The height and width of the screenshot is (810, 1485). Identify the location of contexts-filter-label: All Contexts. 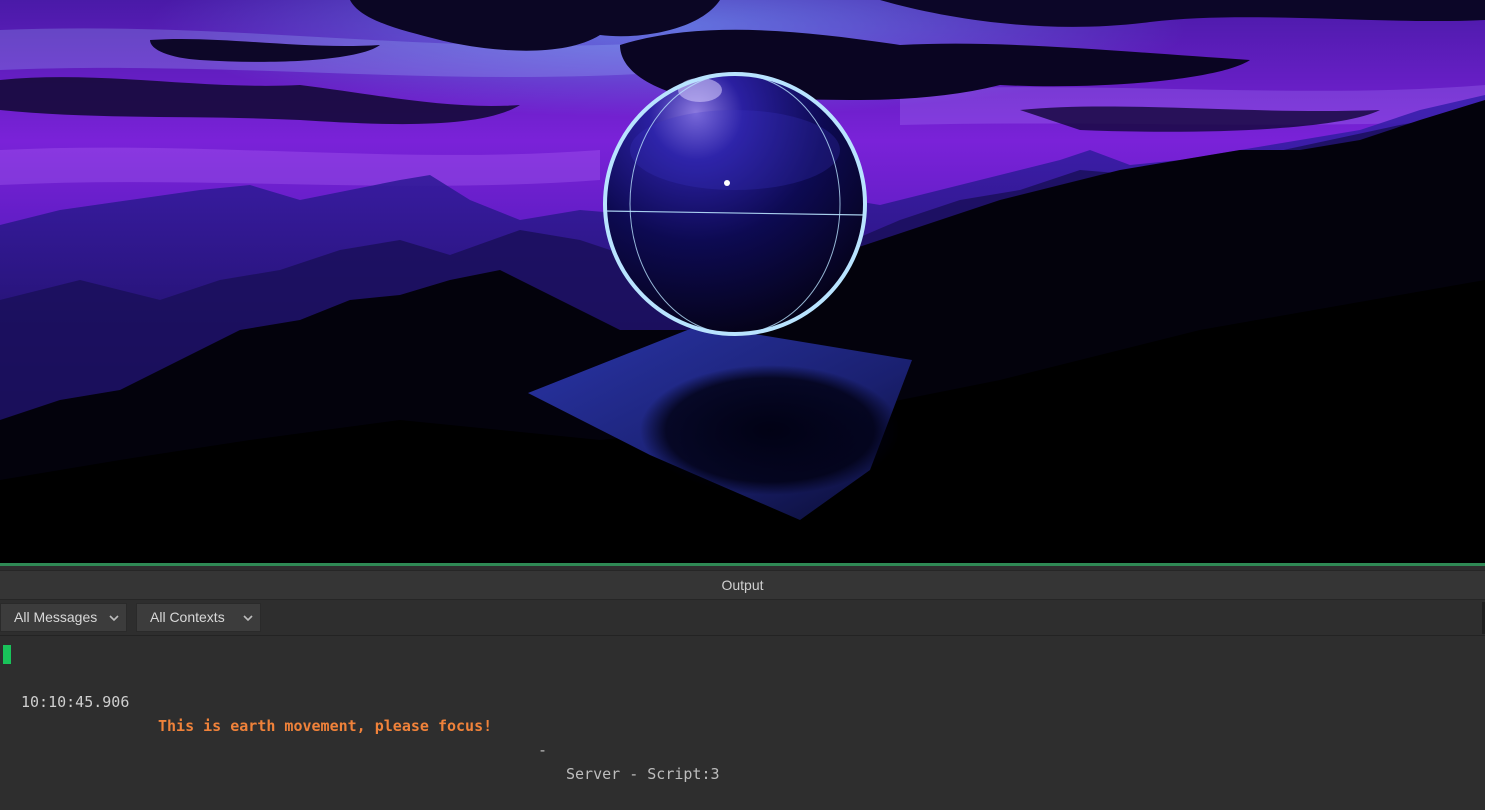
(187, 617).